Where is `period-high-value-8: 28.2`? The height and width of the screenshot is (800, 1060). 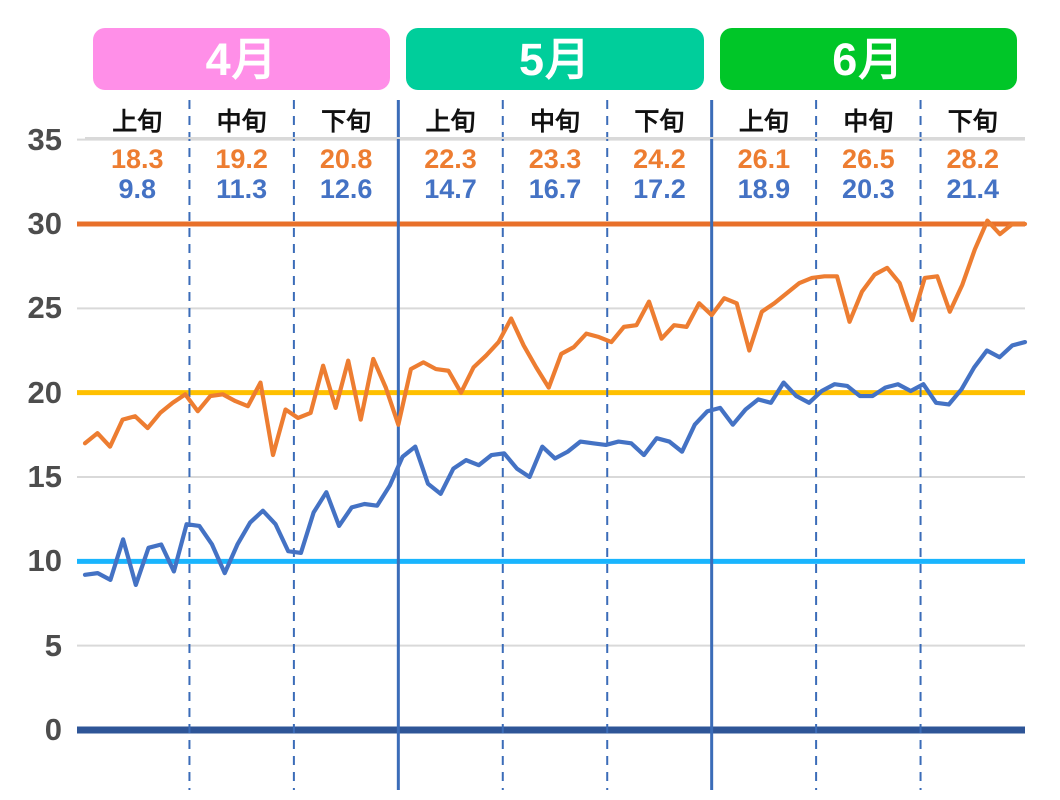
period-high-value-8: 28.2 is located at coordinates (973, 159).